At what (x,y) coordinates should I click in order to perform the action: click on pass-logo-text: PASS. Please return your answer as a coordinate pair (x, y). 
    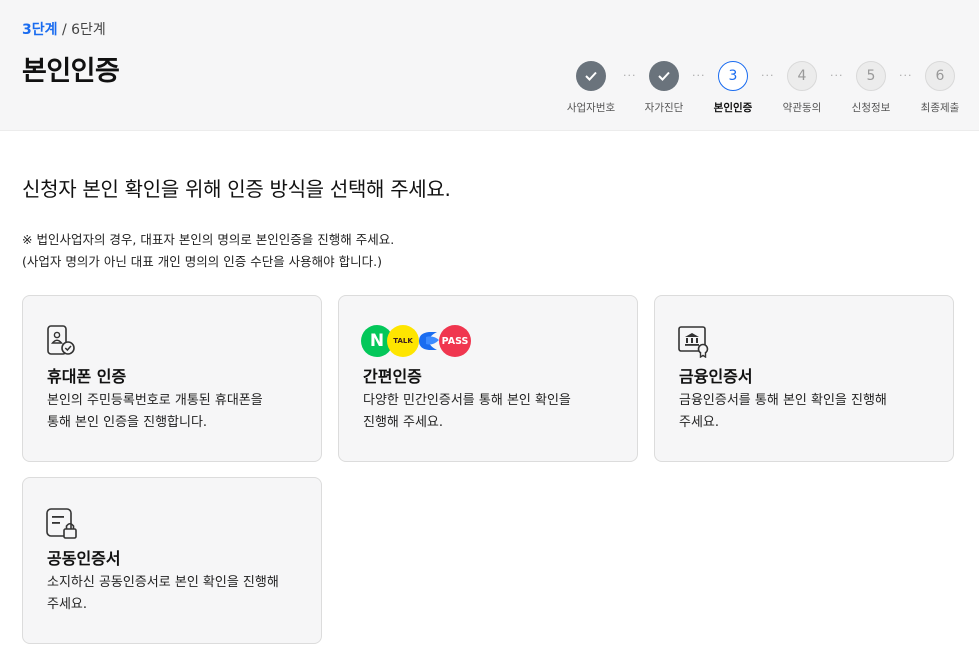
    Looking at the image, I should click on (455, 341).